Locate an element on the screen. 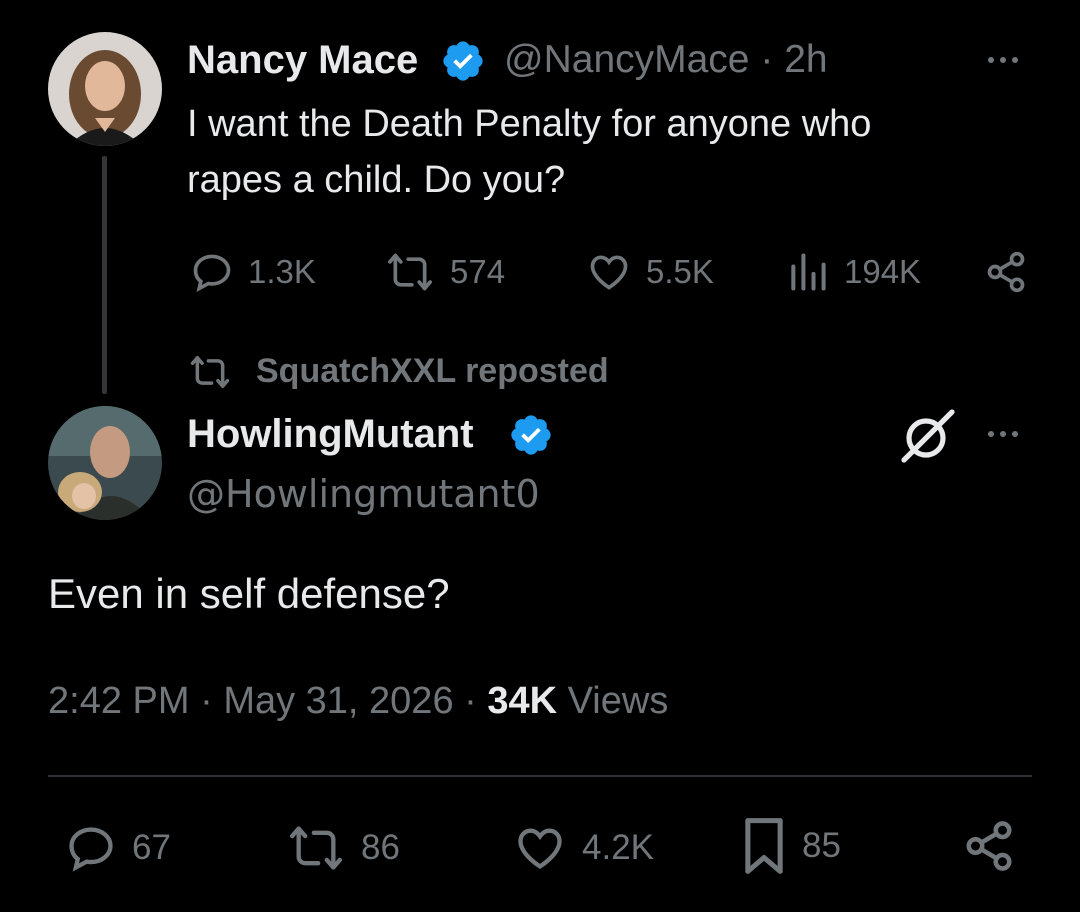 Image resolution: width=1080 pixels, height=912 pixels. views-button: 194K is located at coordinates (853, 272).